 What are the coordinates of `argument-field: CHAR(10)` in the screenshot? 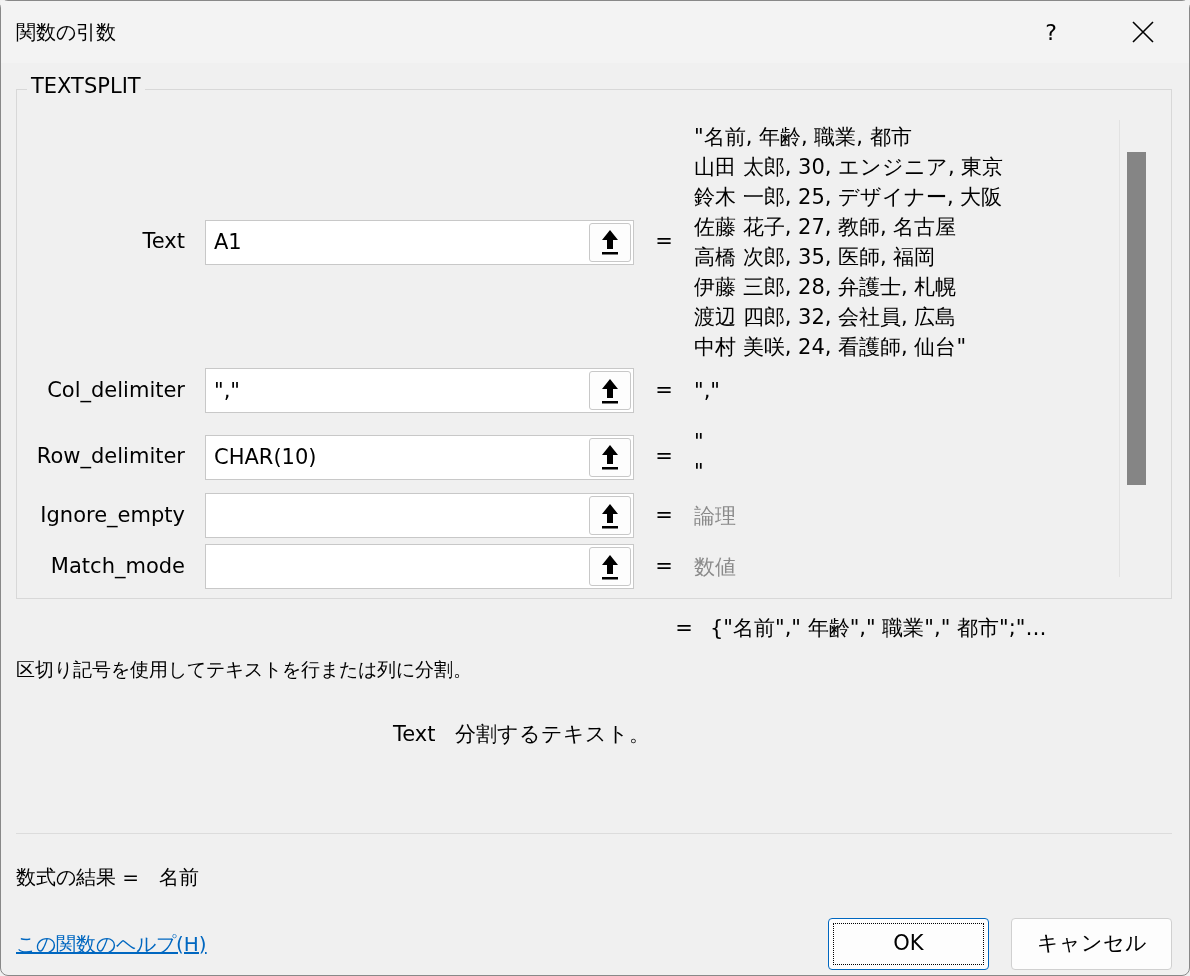 It's located at (419, 457).